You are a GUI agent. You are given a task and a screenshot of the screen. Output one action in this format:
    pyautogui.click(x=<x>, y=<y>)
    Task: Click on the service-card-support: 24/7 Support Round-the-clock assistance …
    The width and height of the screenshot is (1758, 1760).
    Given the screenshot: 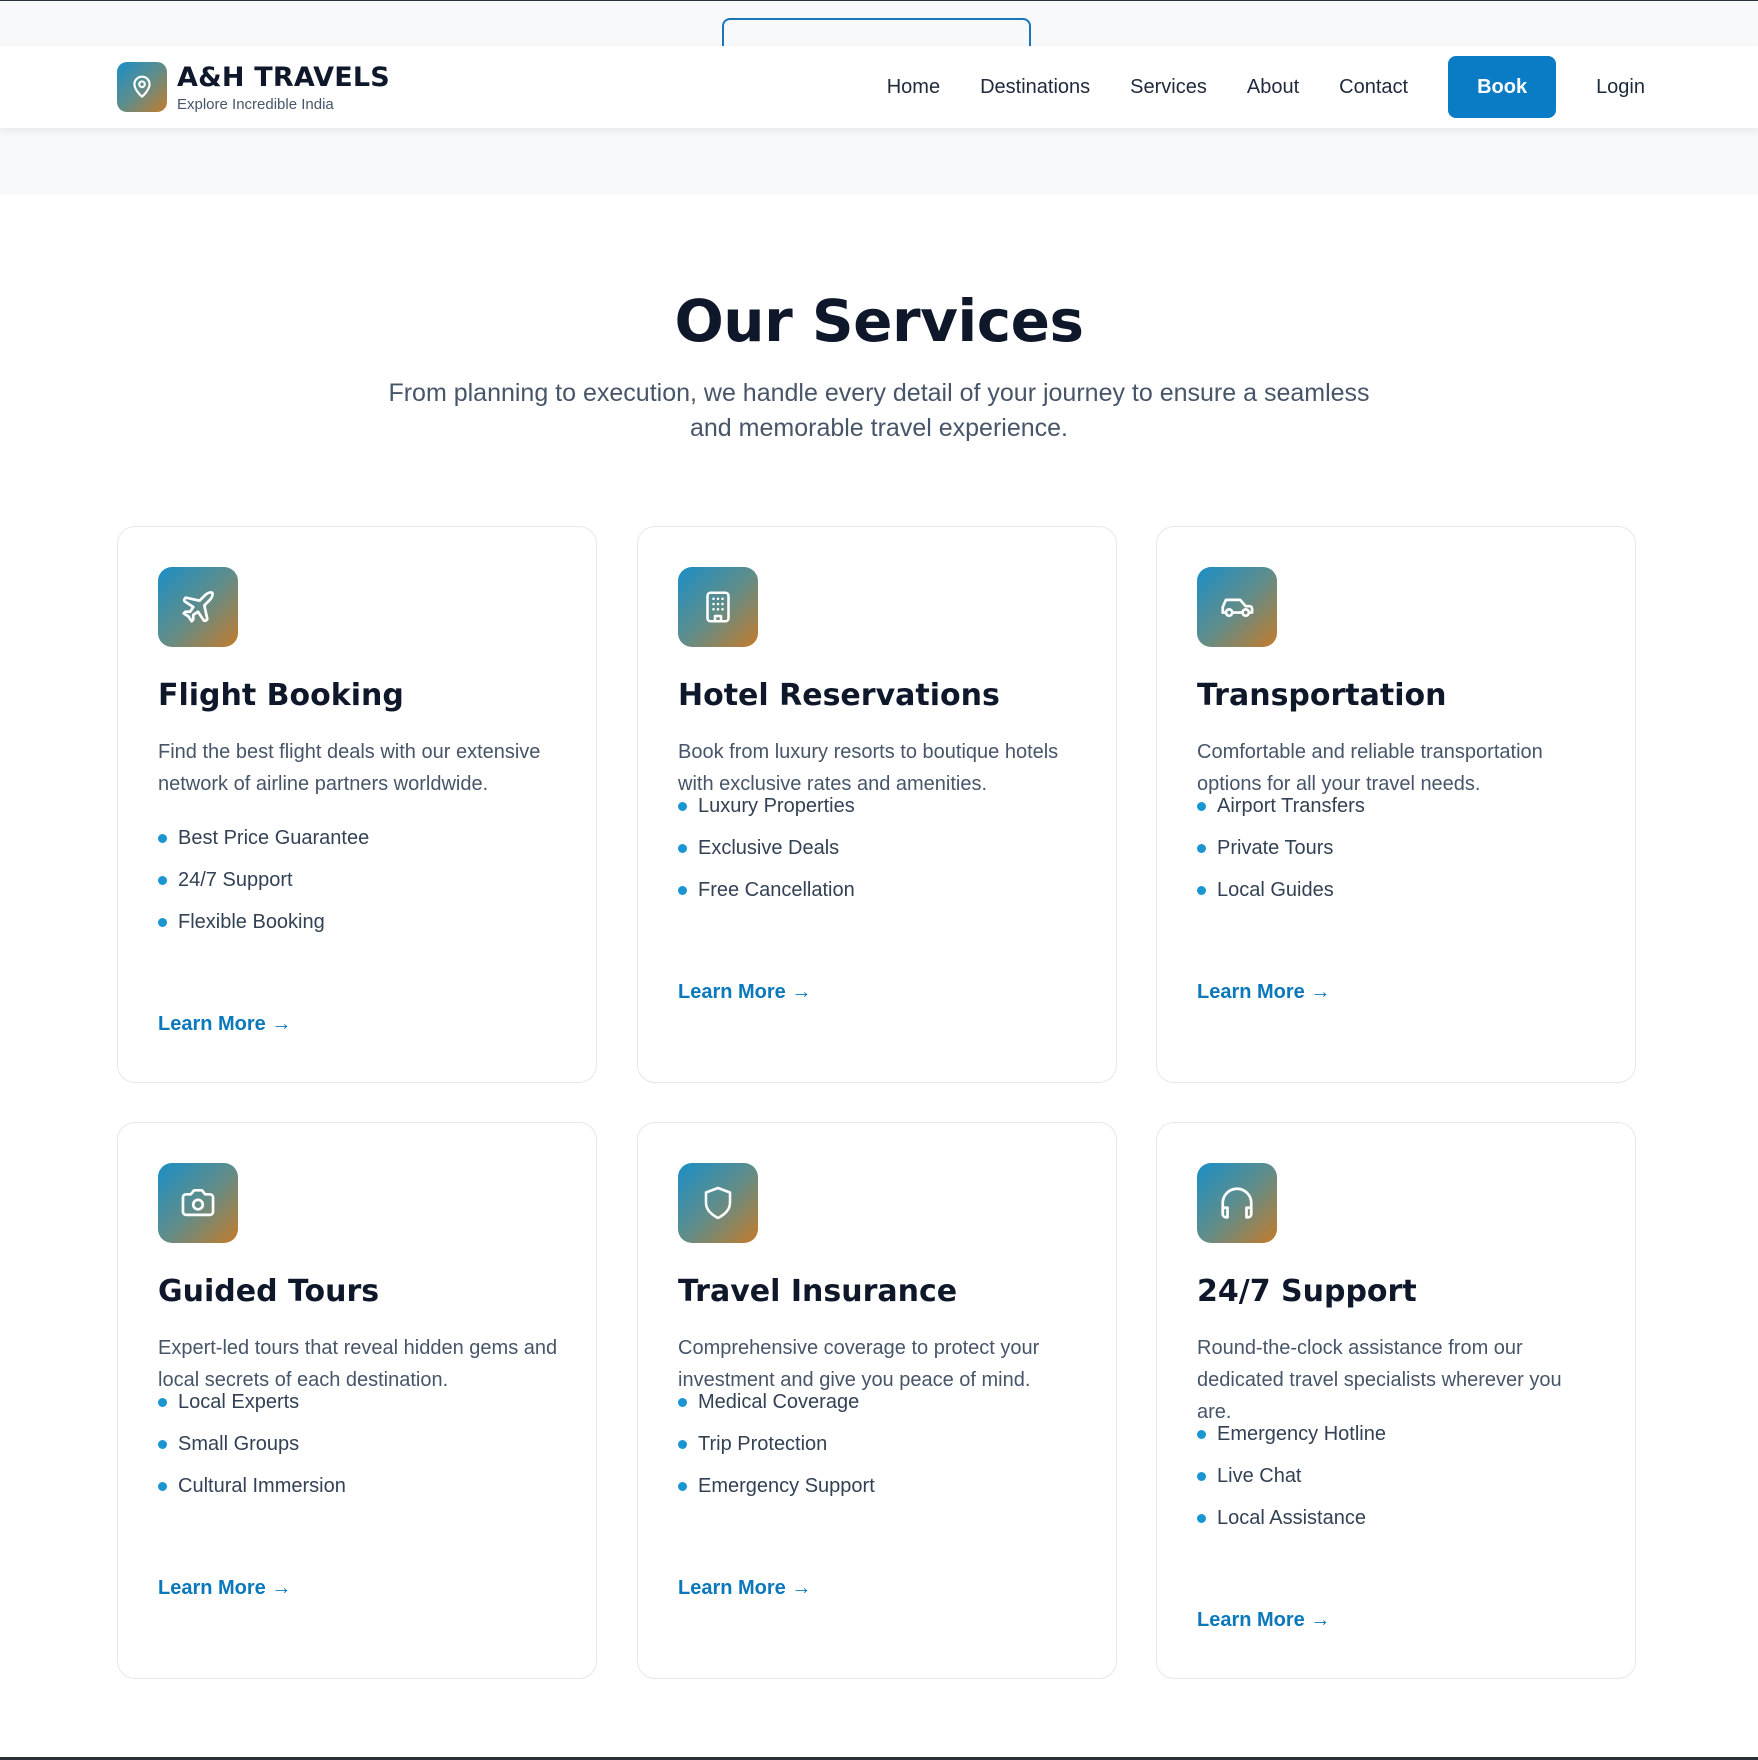 What is the action you would take?
    pyautogui.click(x=1396, y=1400)
    